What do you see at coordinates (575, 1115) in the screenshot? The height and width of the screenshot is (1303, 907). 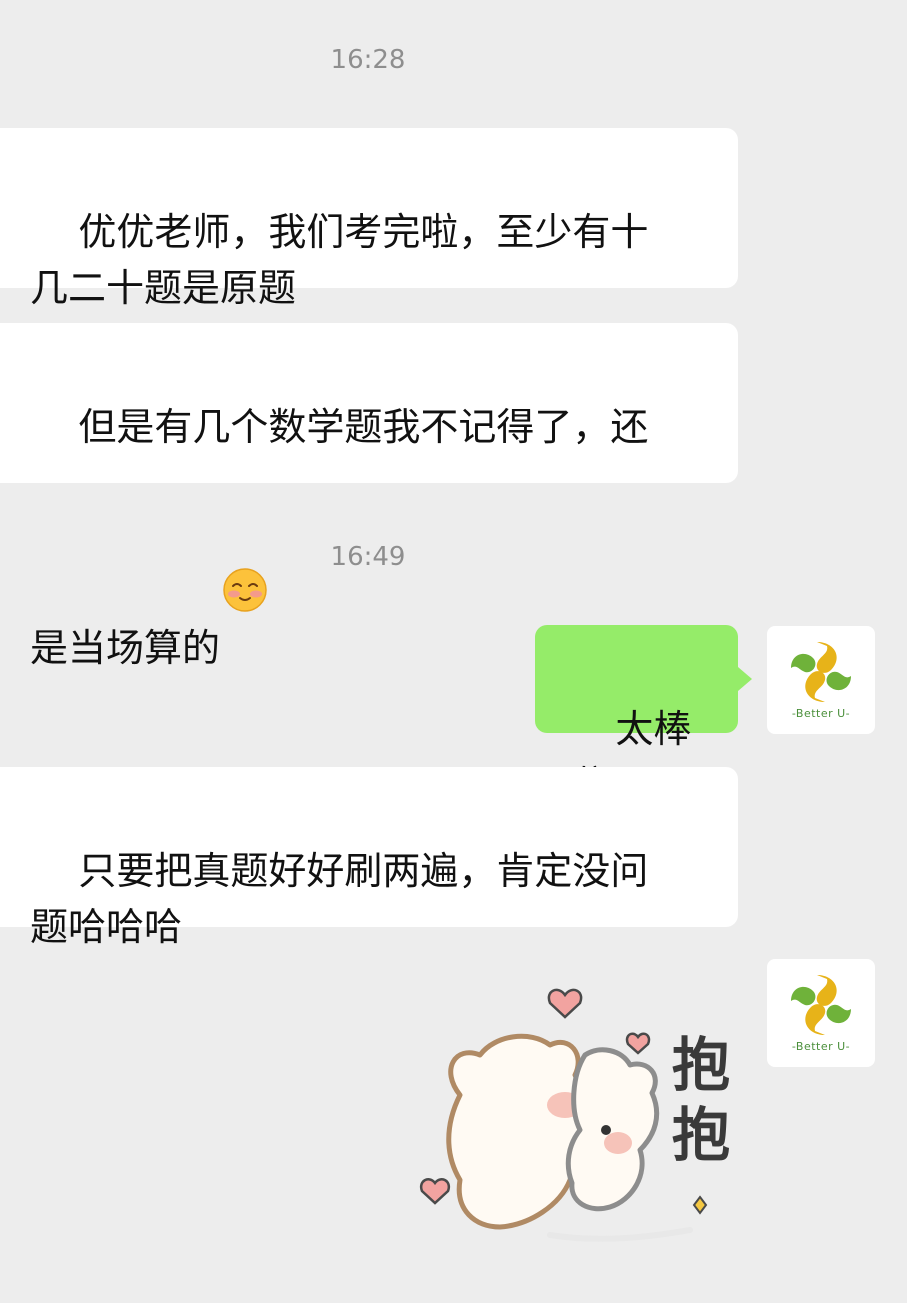 I see `hug-sticker: 抱 抱` at bounding box center [575, 1115].